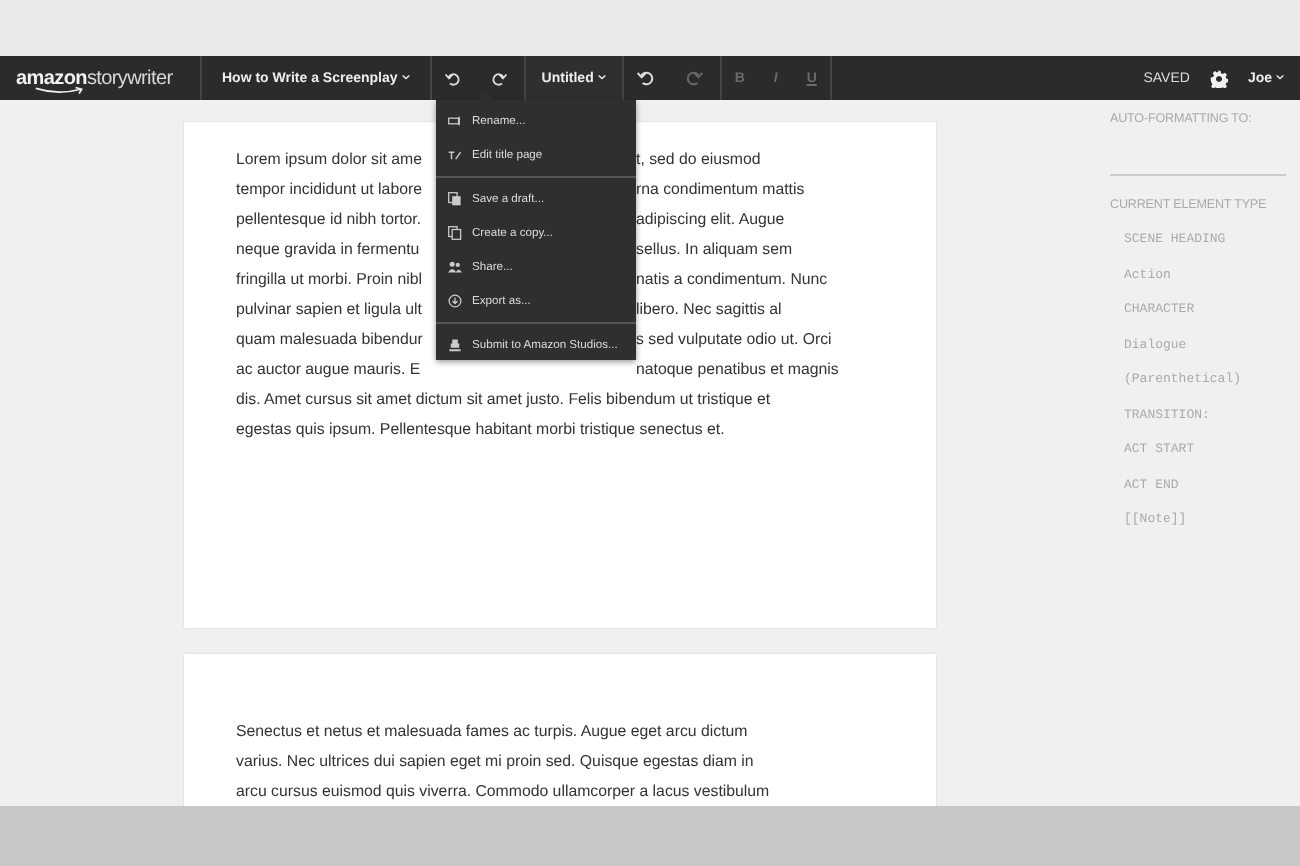 The image size is (1300, 866). I want to click on redo-icon, so click(498, 78).